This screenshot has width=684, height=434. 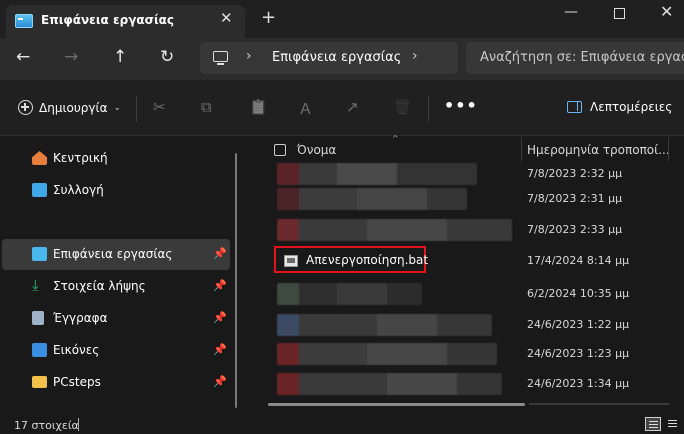 I want to click on sidebar-item-documents: Έγγραφα 📌, so click(x=114, y=318).